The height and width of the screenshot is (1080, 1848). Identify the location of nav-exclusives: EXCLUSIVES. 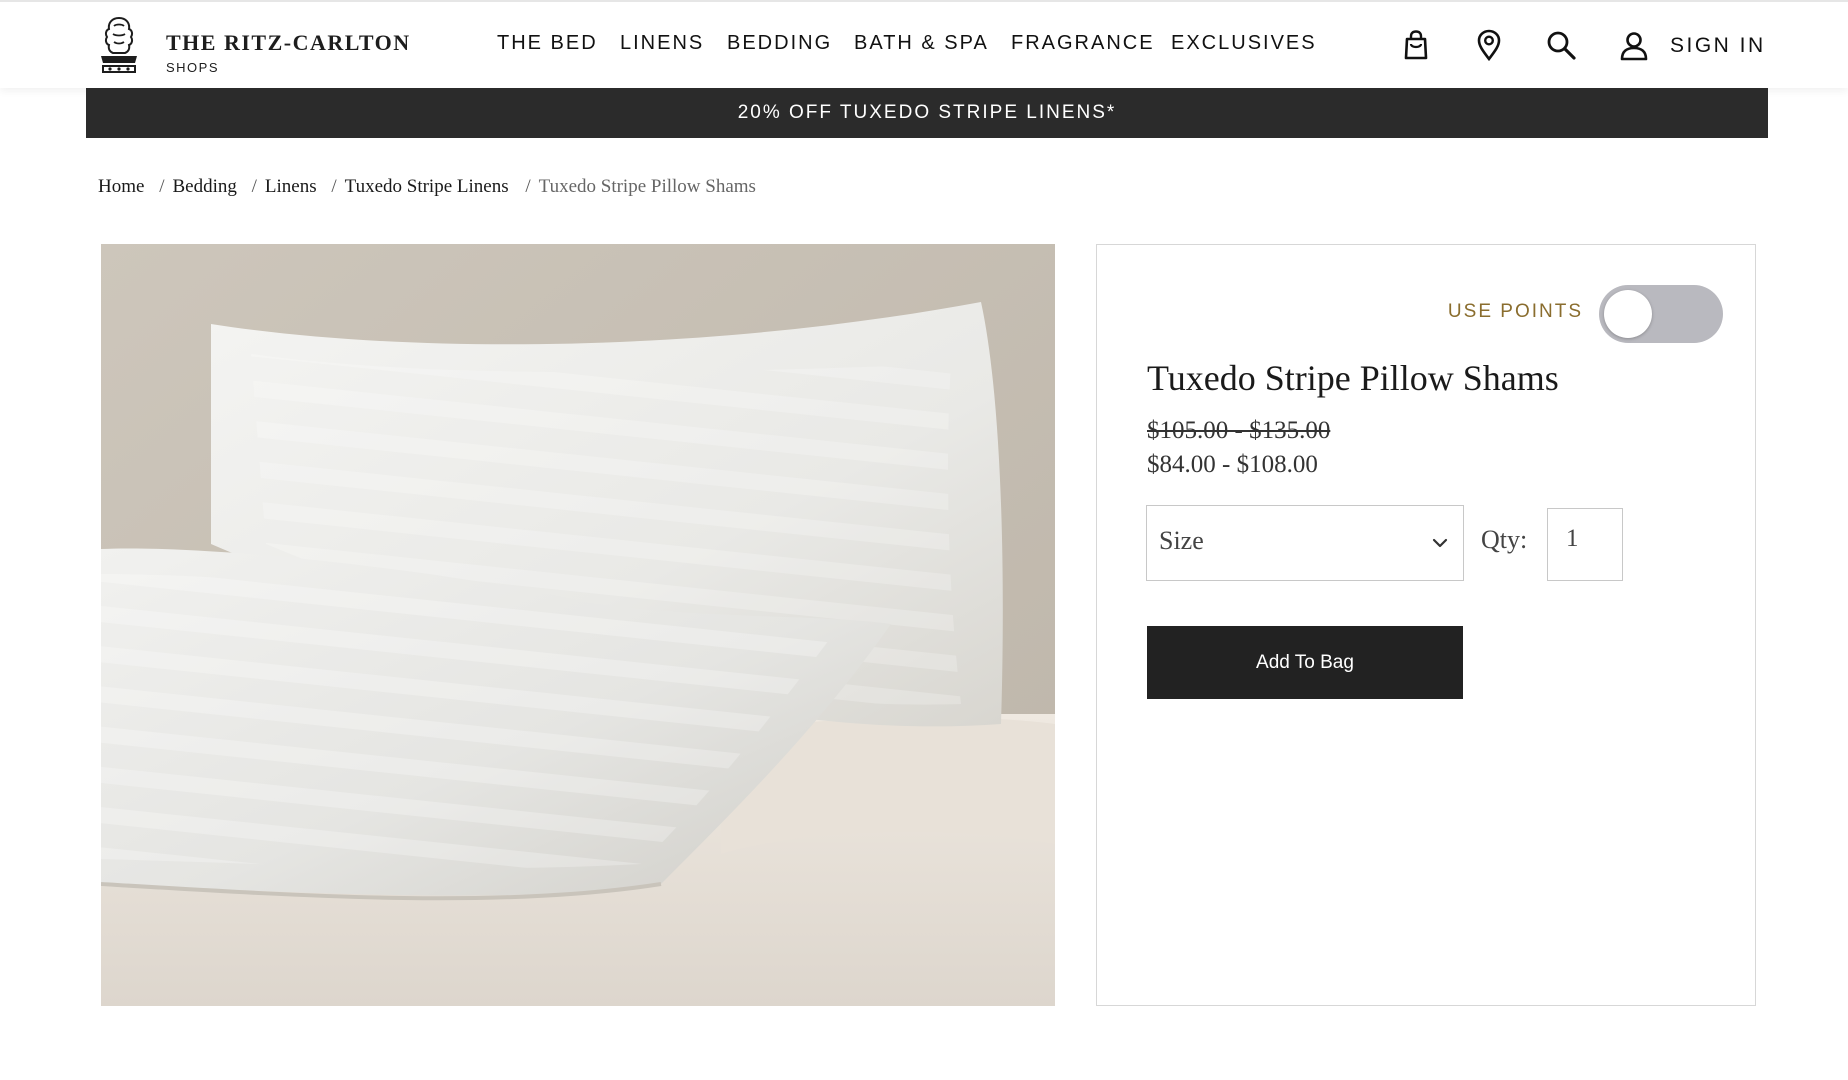
(1244, 45).